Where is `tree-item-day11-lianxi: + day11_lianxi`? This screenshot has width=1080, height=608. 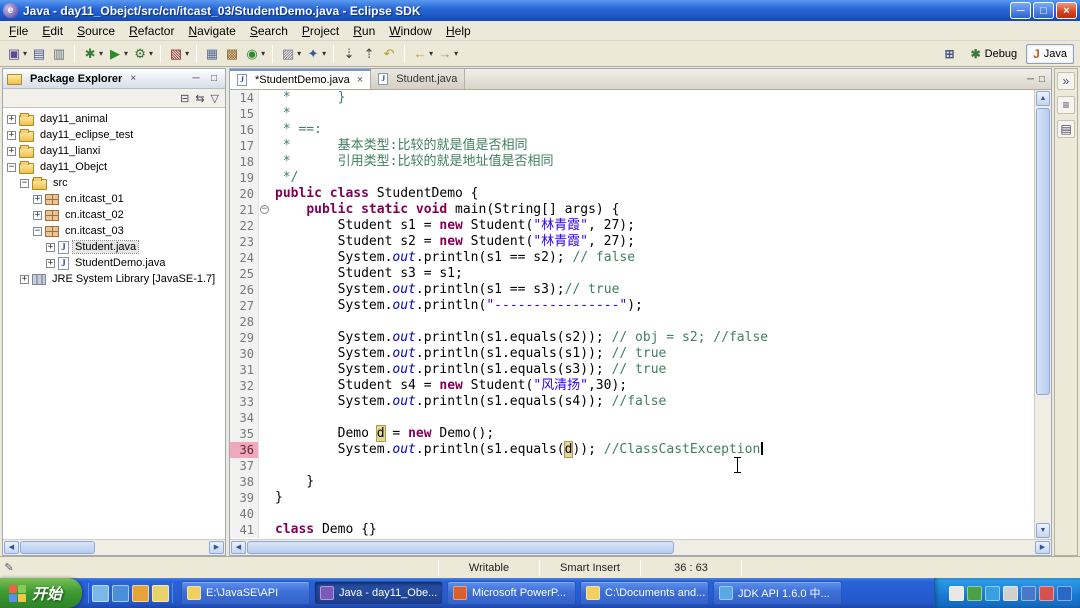
tree-item-day11-lianxi: + day11_lianxi is located at coordinates (114, 151).